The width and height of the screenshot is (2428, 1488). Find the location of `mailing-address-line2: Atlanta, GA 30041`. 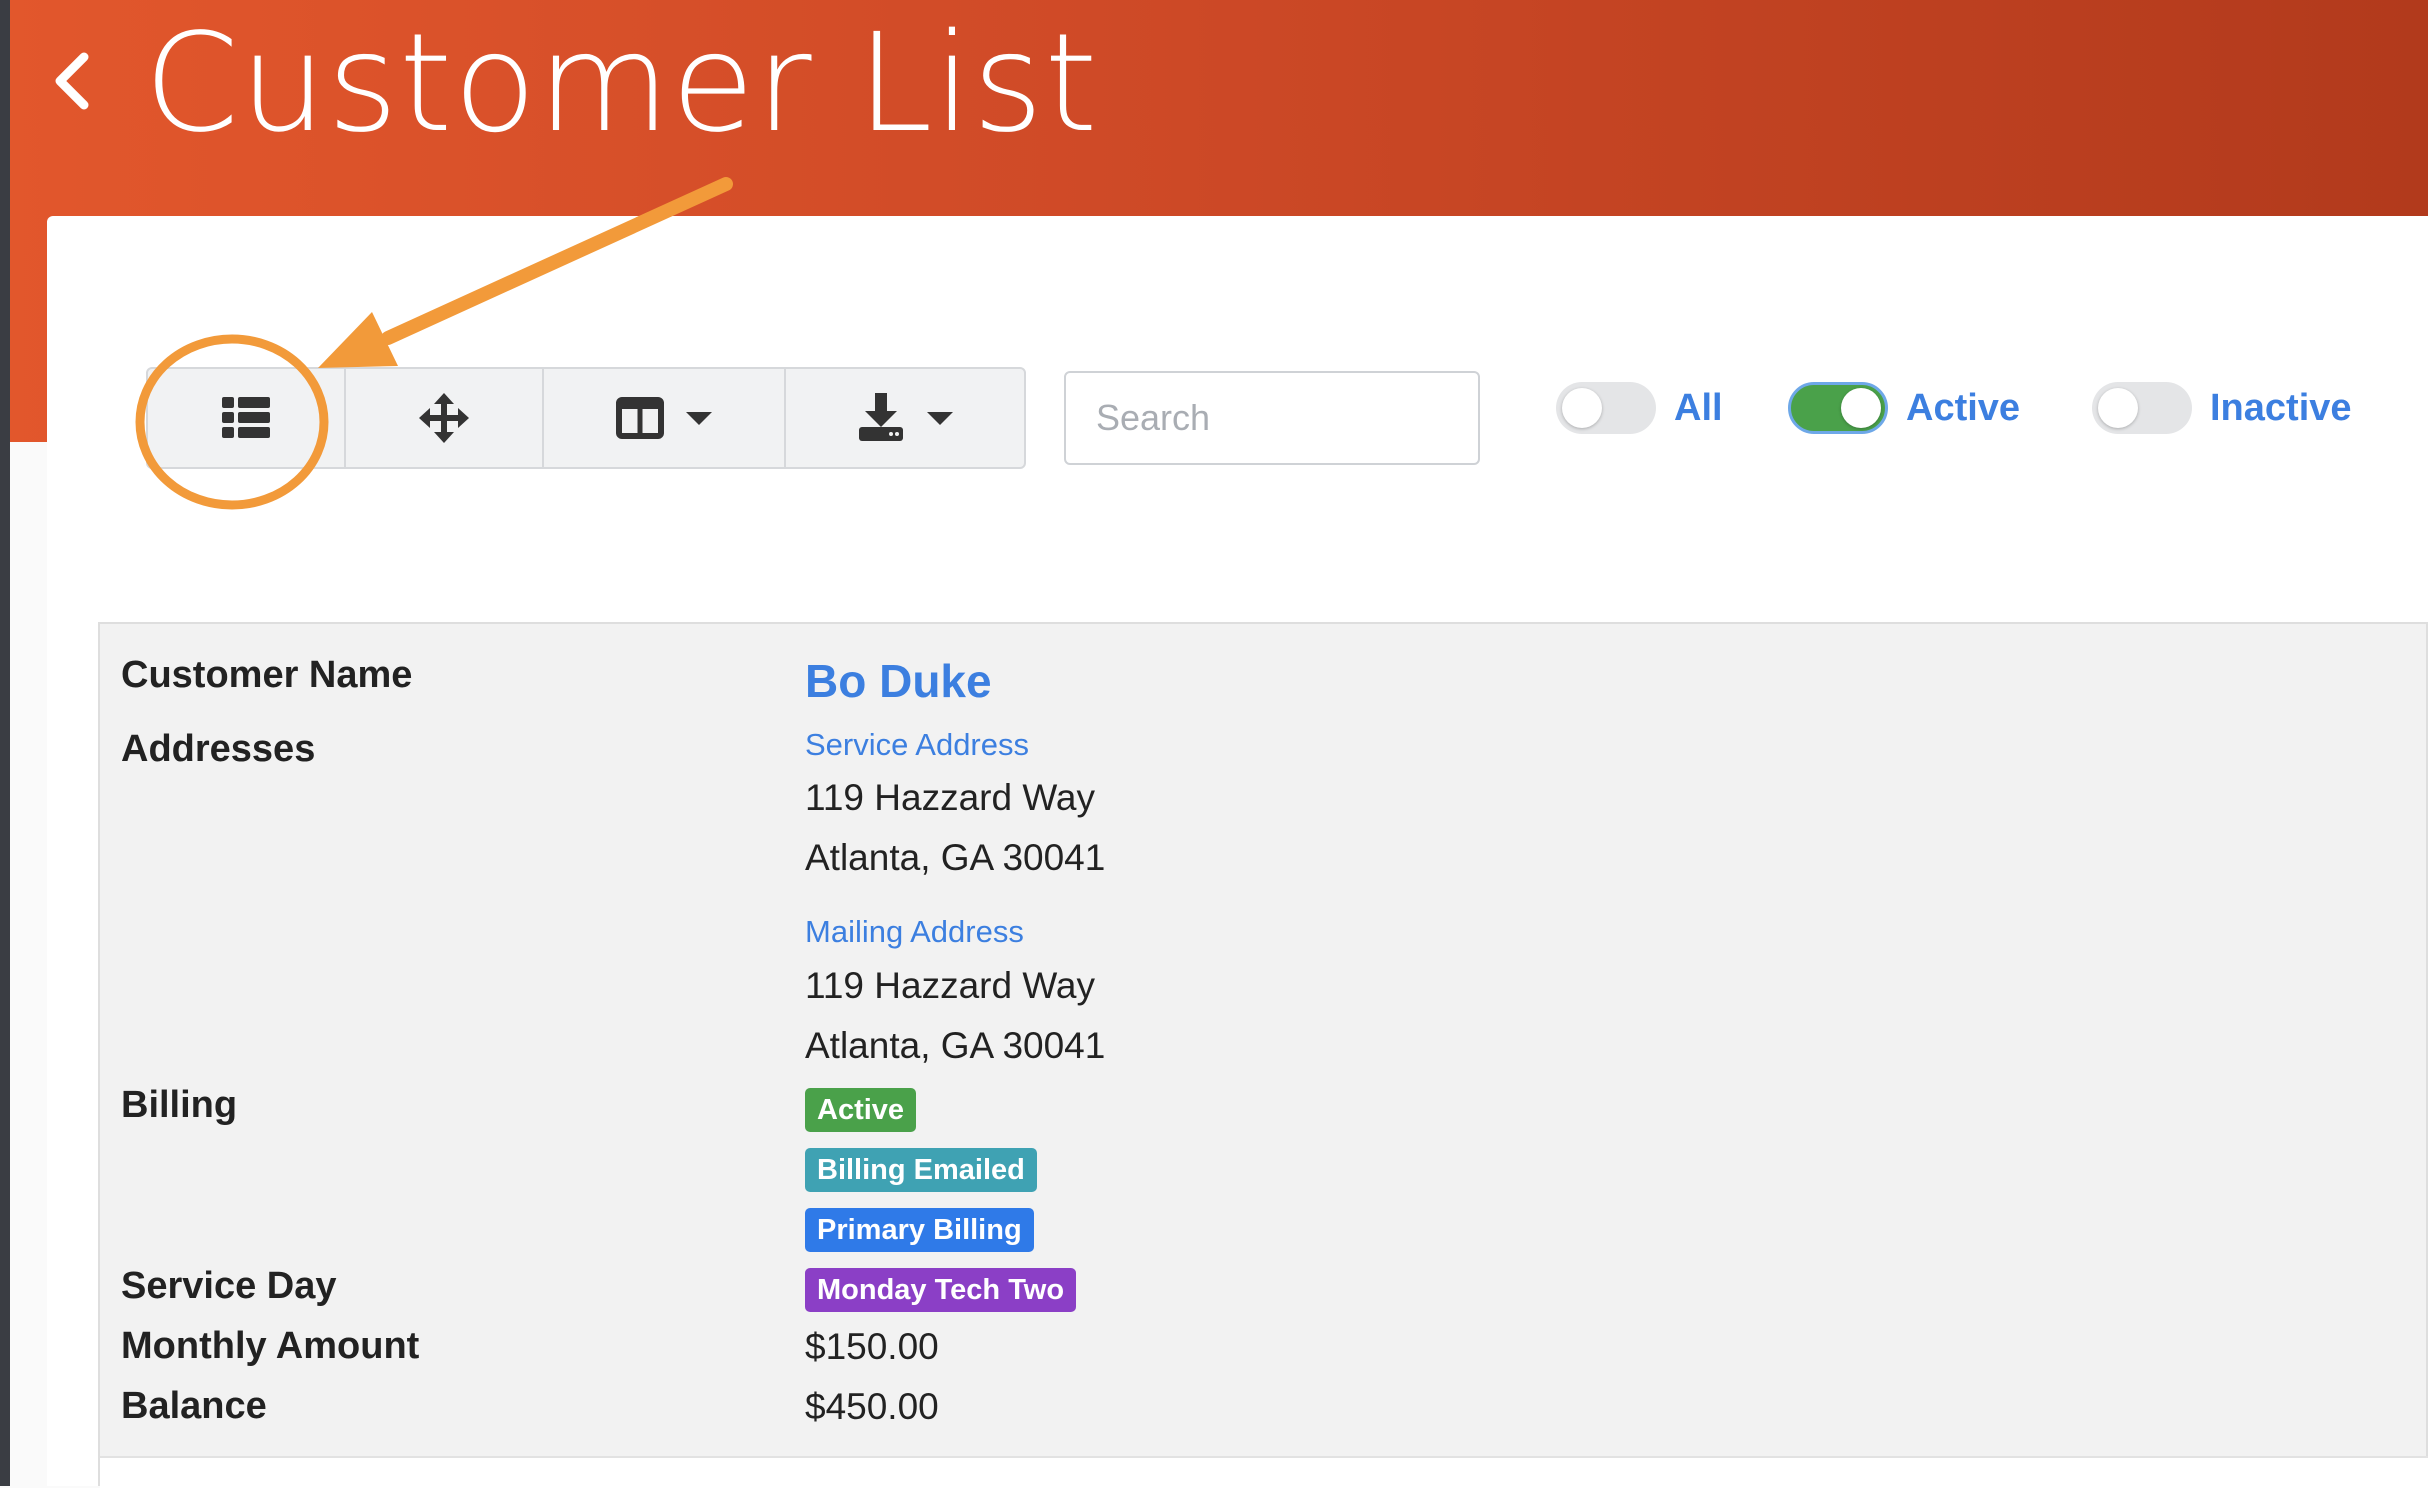

mailing-address-line2: Atlanta, GA 30041 is located at coordinates (955, 1045).